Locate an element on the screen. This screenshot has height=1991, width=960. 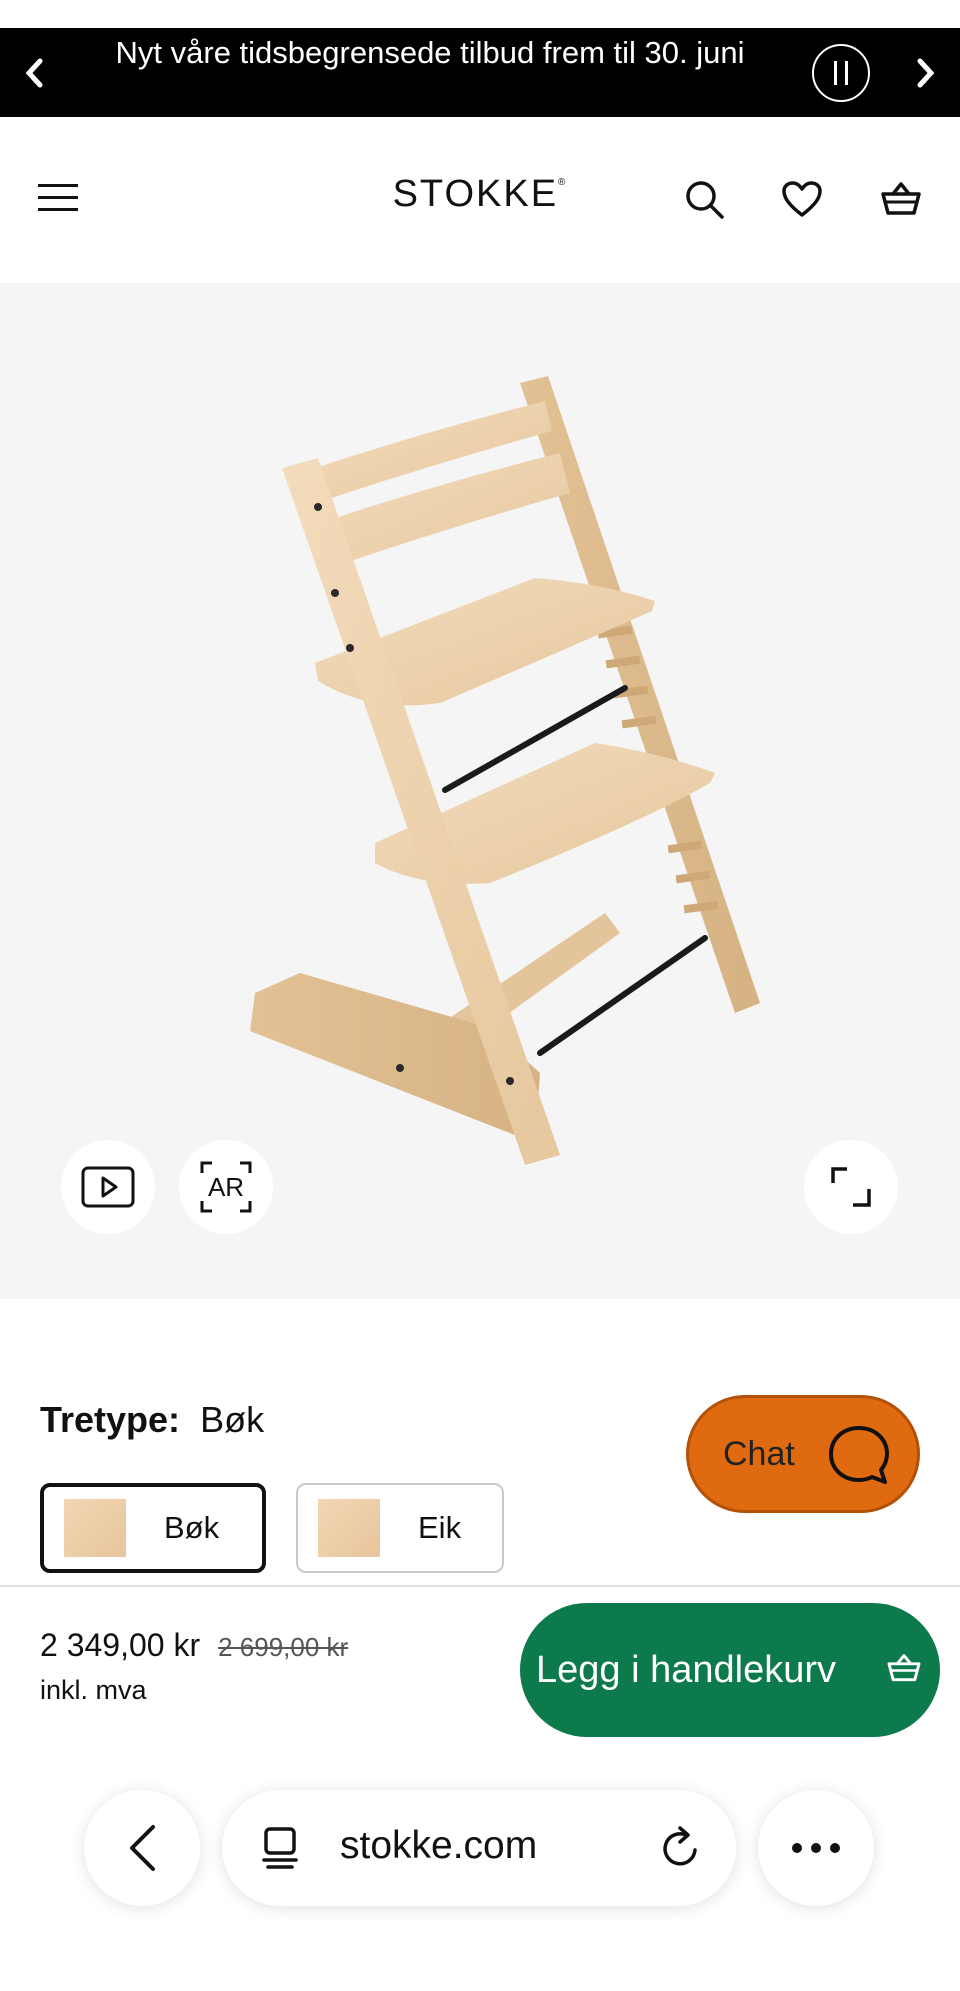
wood-type-heading: Tretype: Bøk is located at coordinates (152, 1419).